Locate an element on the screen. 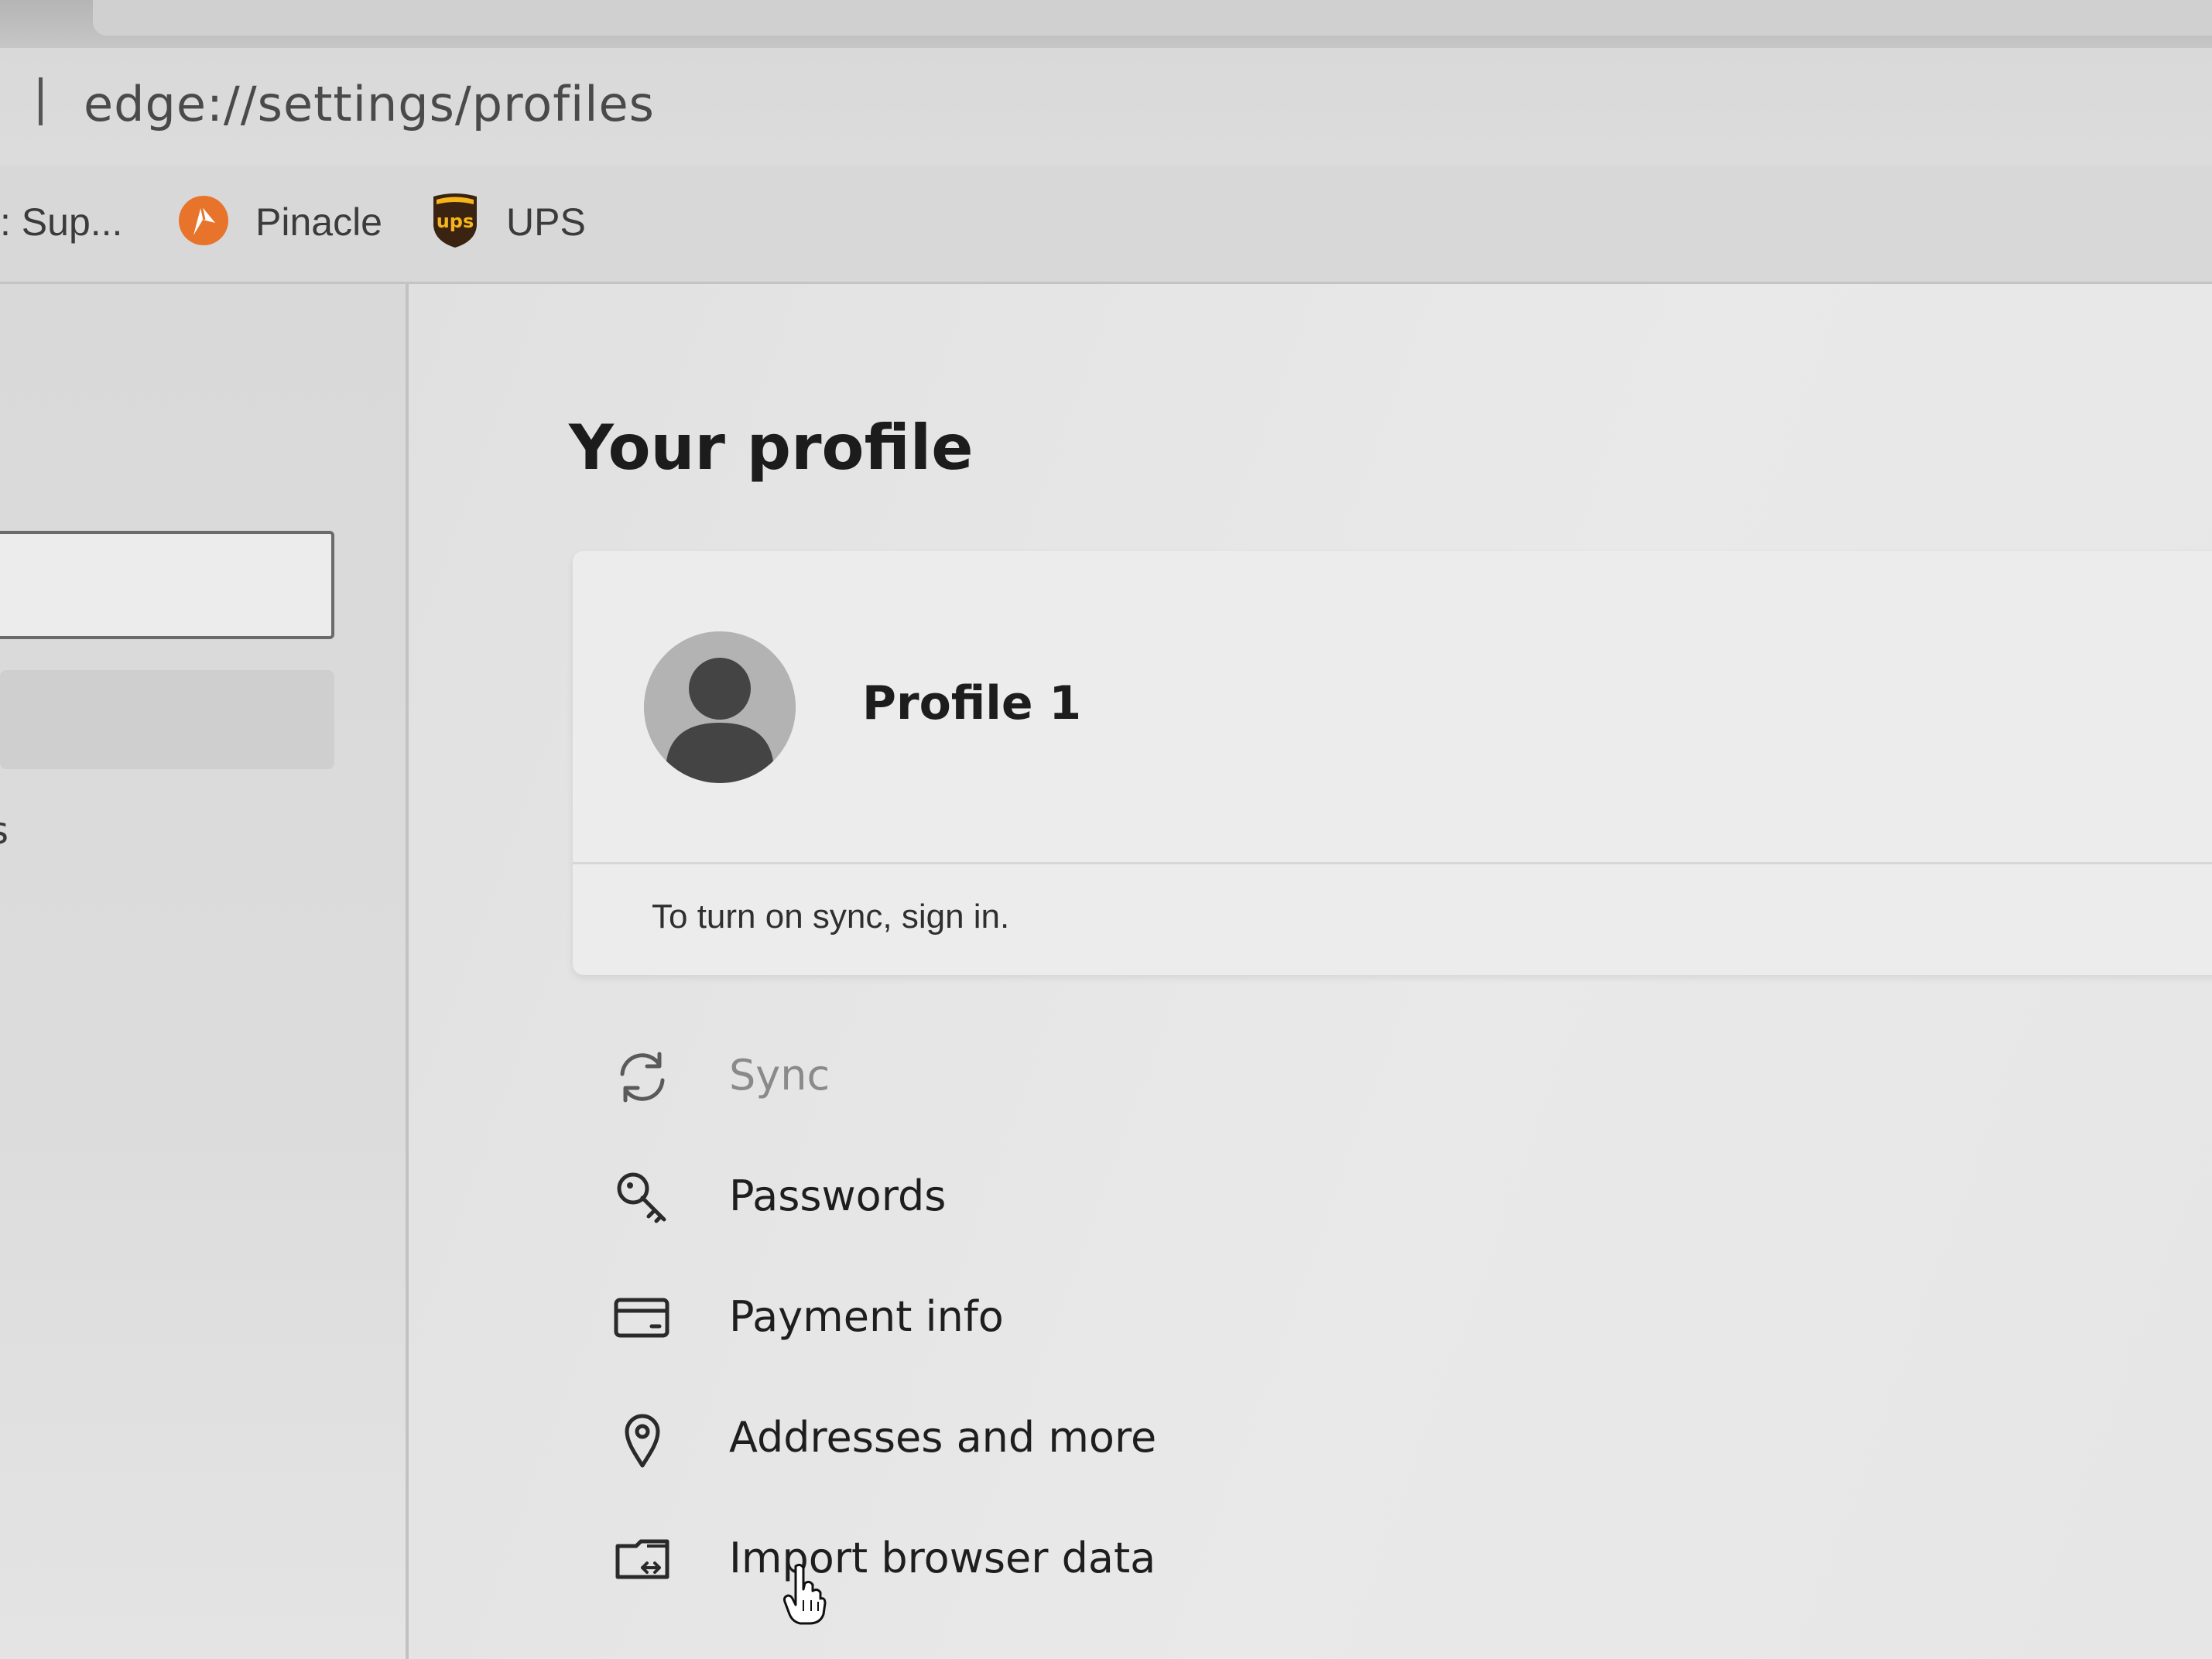  tab-strip is located at coordinates (1106, 24).